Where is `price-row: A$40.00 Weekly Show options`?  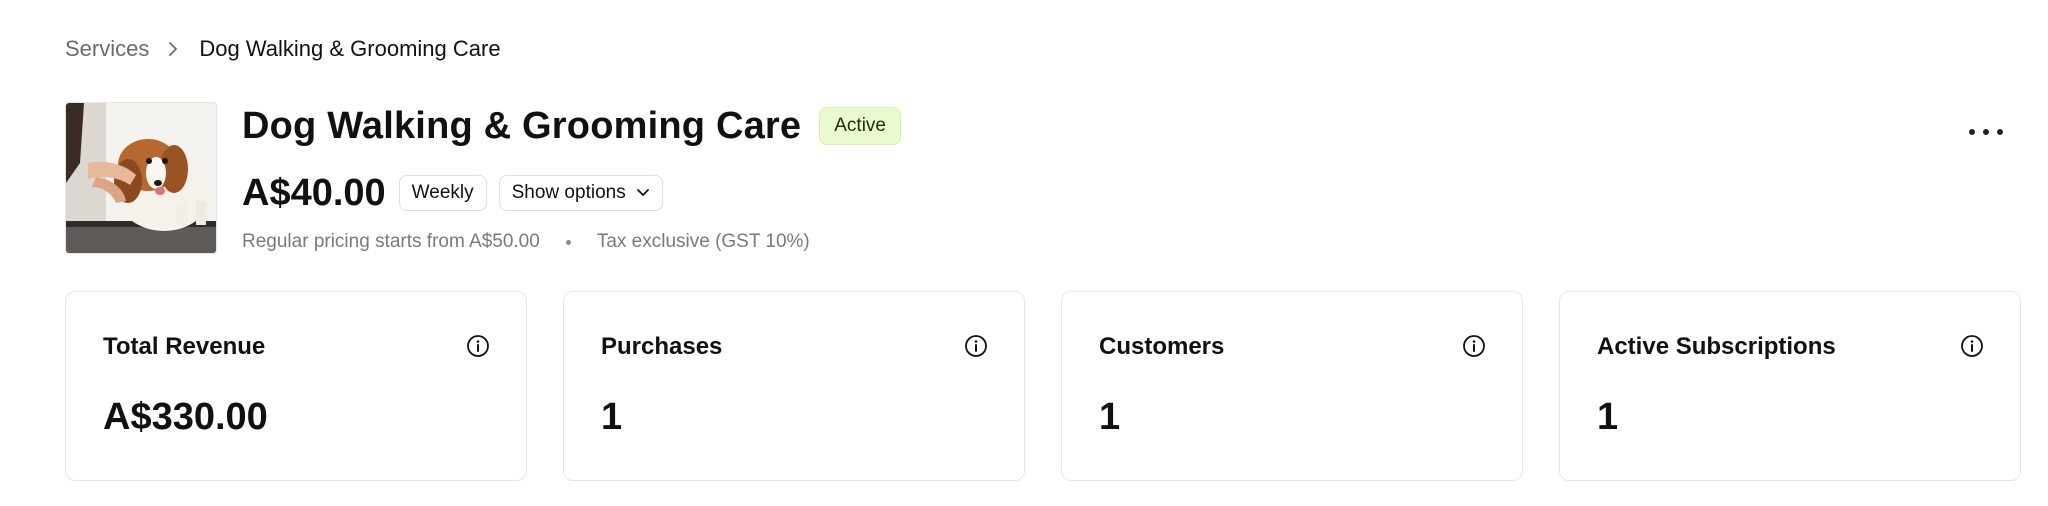 price-row: A$40.00 Weekly Show options is located at coordinates (452, 193).